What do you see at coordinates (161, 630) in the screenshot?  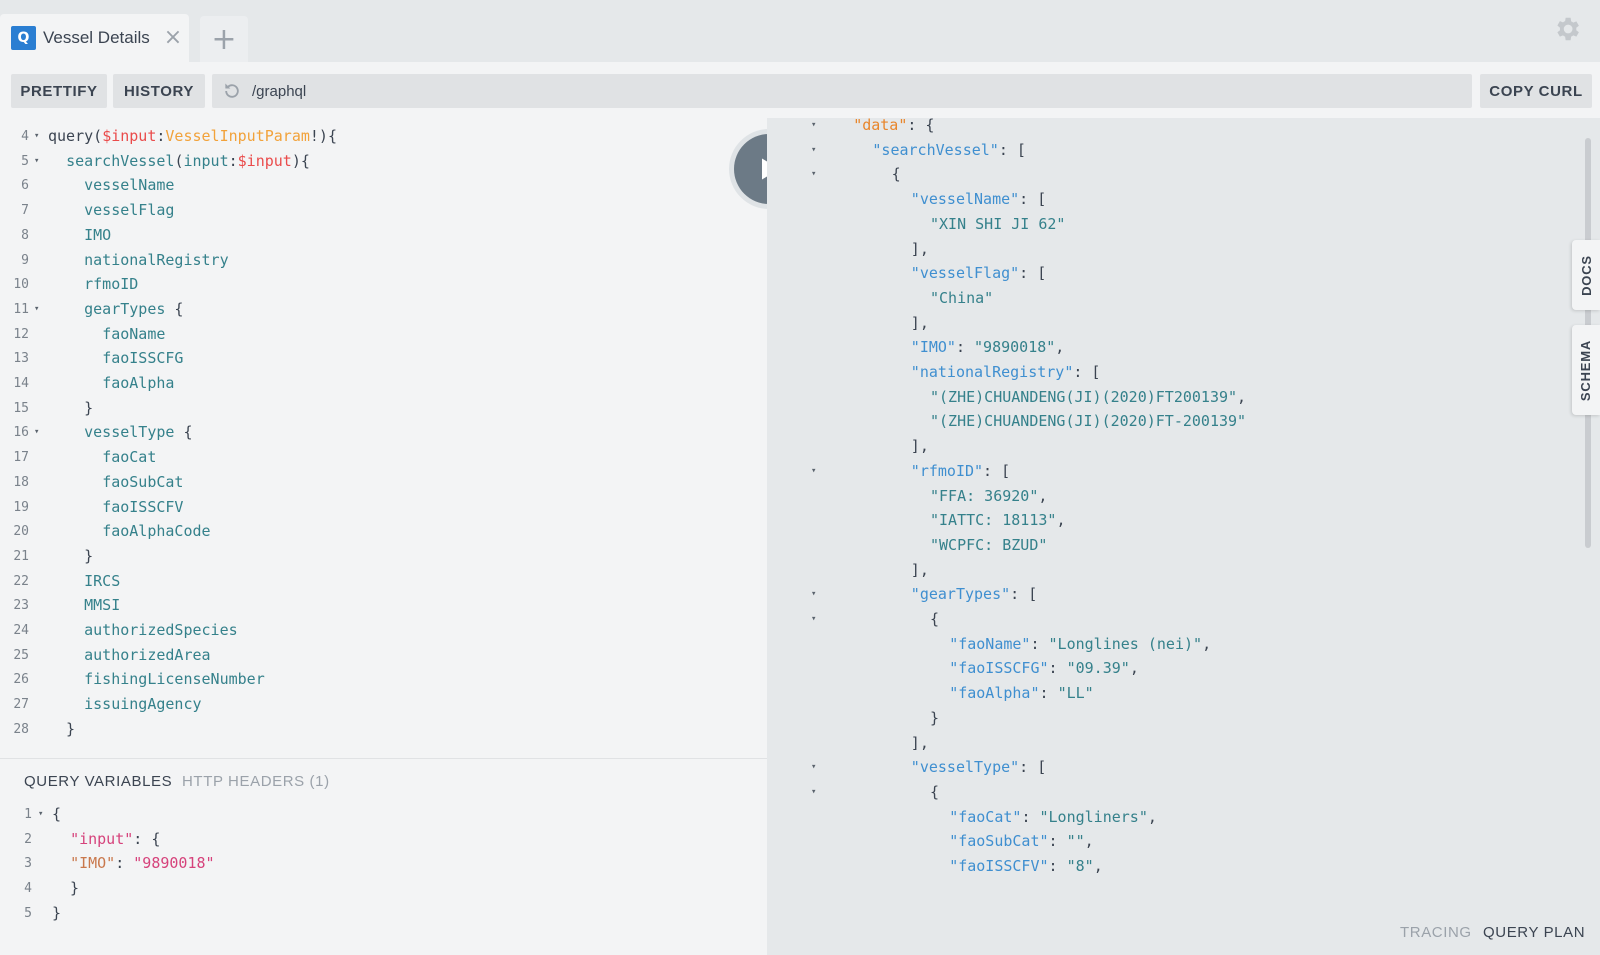 I see `code-token: authorizedSpecies` at bounding box center [161, 630].